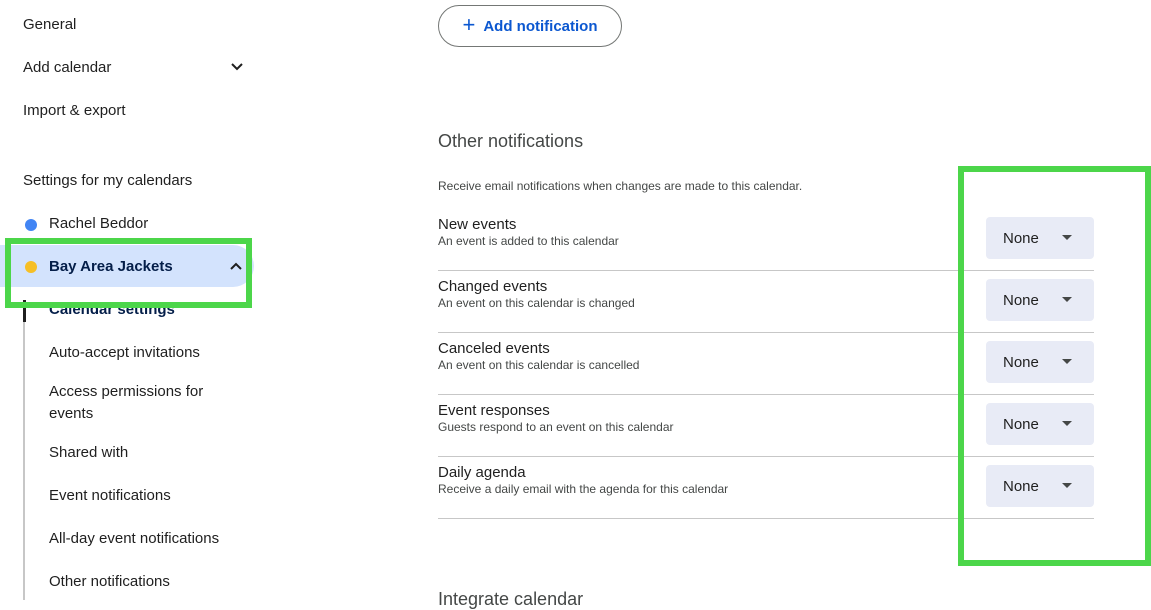 The image size is (1151, 610). I want to click on chevron-up-icon, so click(236, 266).